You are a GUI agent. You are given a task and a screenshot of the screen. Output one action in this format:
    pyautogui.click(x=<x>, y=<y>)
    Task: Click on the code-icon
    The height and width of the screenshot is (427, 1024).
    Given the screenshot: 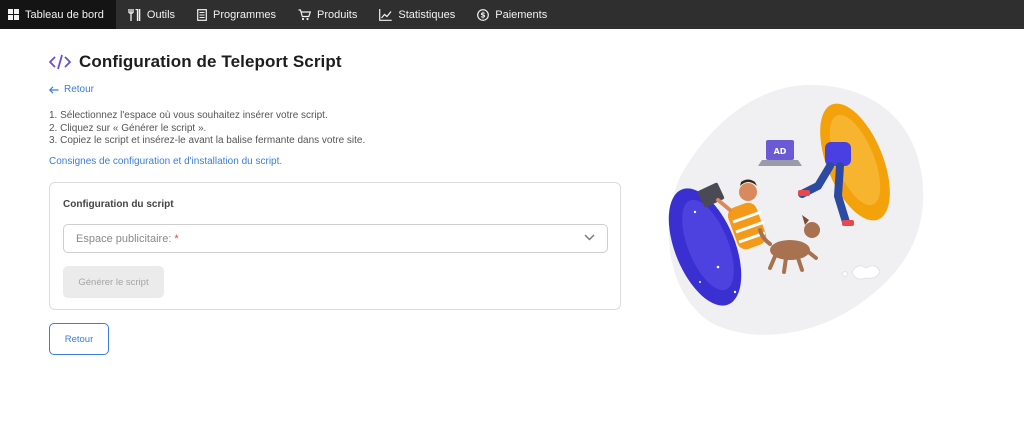 What is the action you would take?
    pyautogui.click(x=60, y=62)
    